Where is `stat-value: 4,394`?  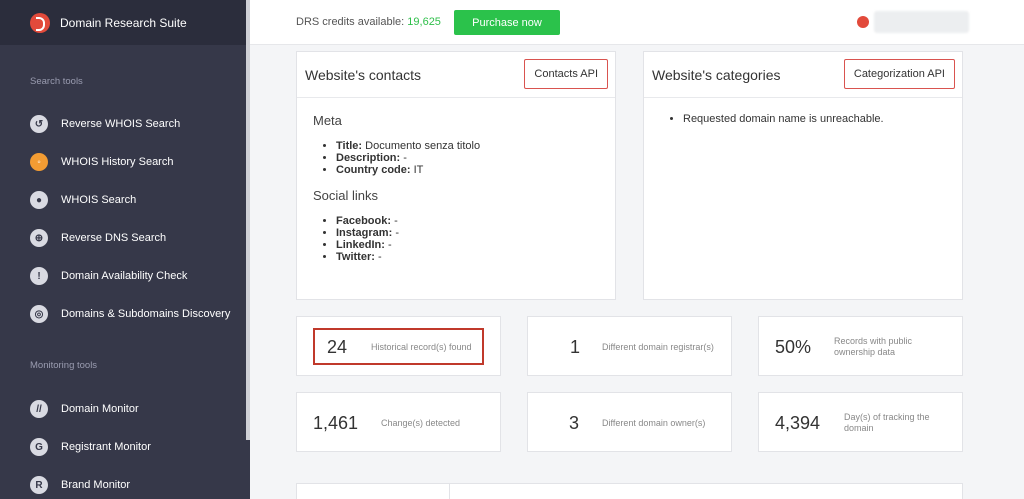 stat-value: 4,394 is located at coordinates (798, 423).